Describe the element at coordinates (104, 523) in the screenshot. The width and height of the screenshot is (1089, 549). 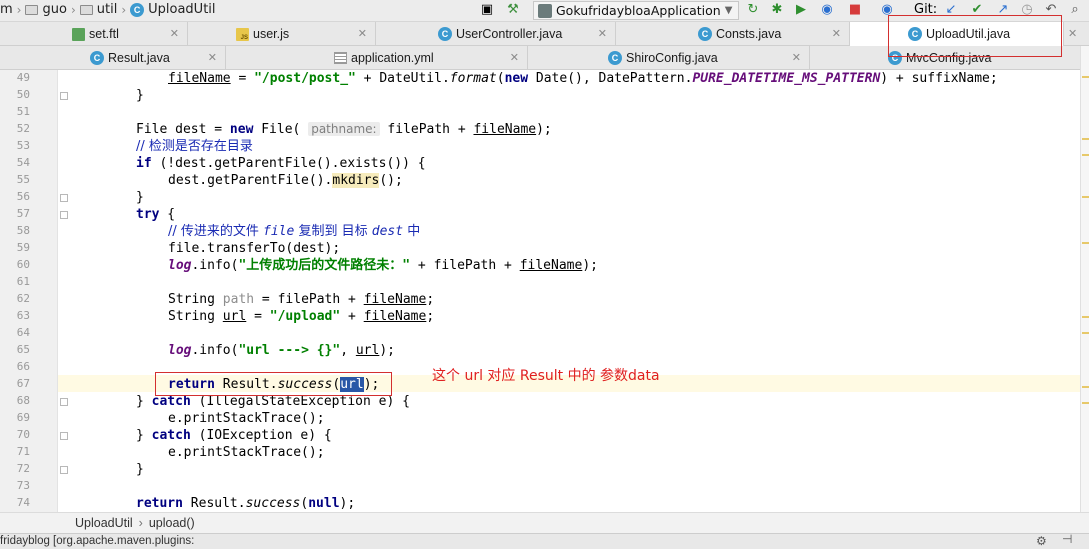
I see `breadcrumb-class: UploadUtil` at that location.